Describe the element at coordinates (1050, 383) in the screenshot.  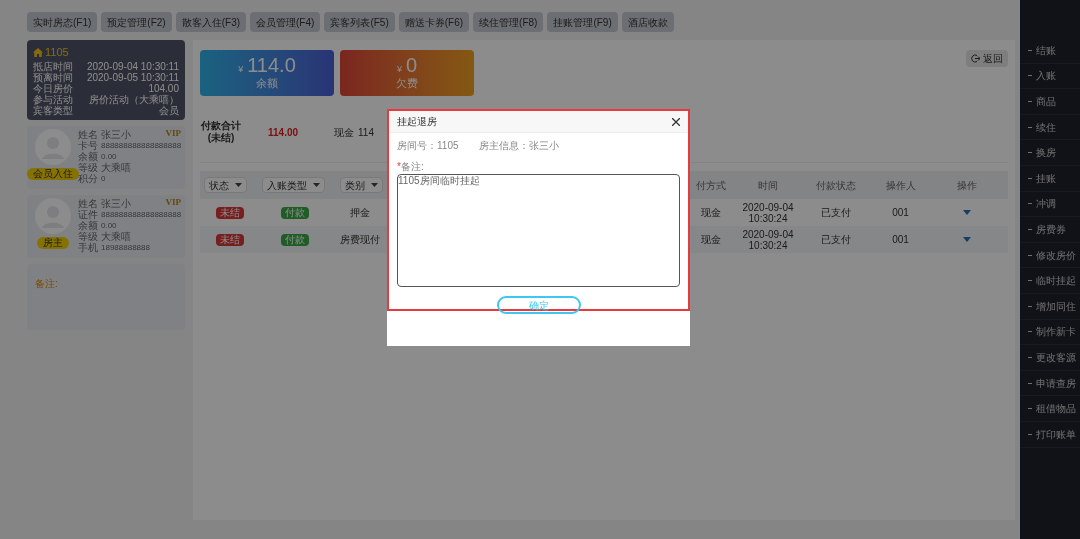
I see `action-item: 申请查房` at that location.